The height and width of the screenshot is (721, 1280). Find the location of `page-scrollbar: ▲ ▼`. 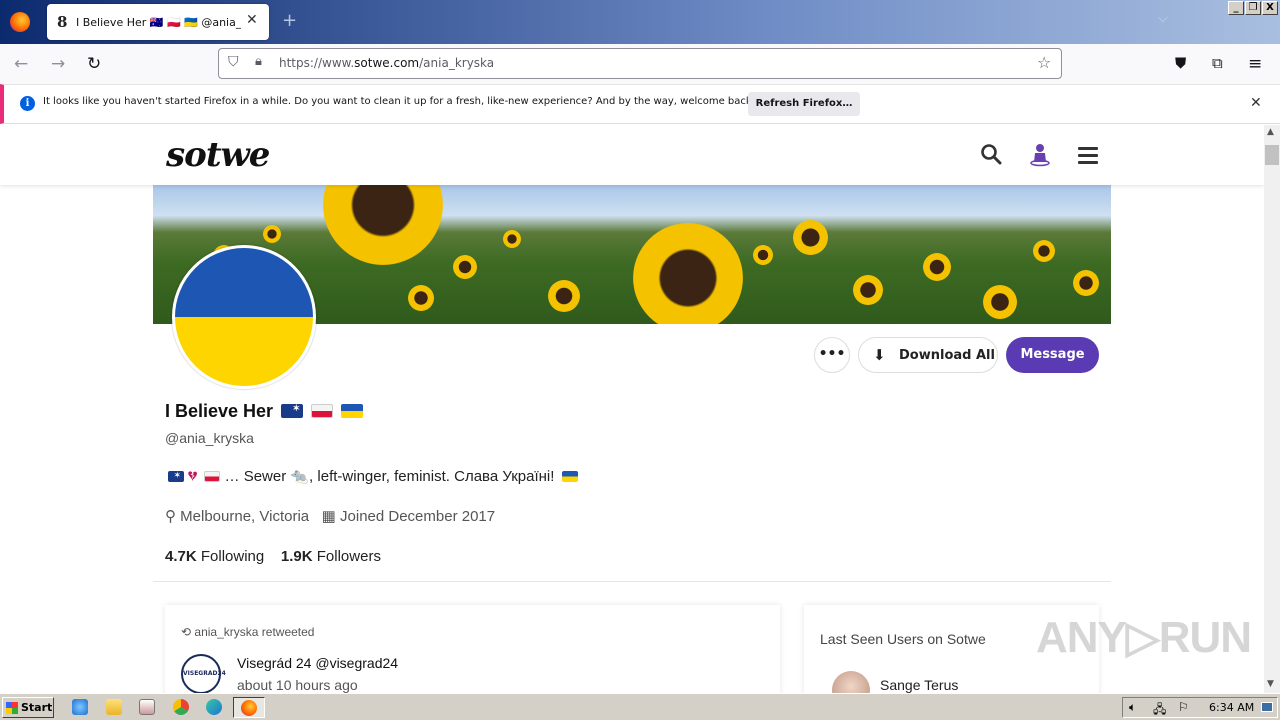

page-scrollbar: ▲ ▼ is located at coordinates (1272, 409).